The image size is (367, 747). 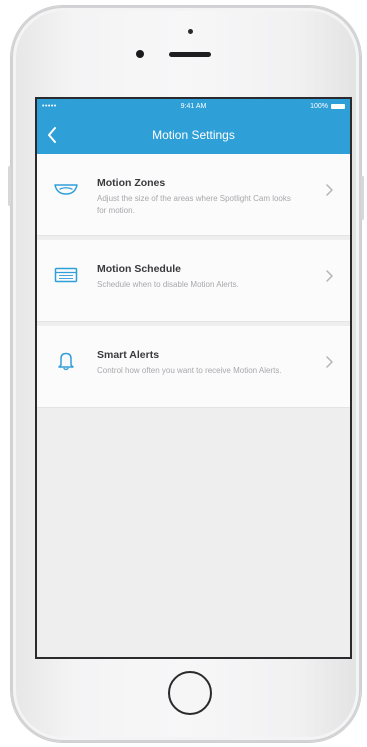 I want to click on page-title: Motion Settings, so click(x=193, y=135).